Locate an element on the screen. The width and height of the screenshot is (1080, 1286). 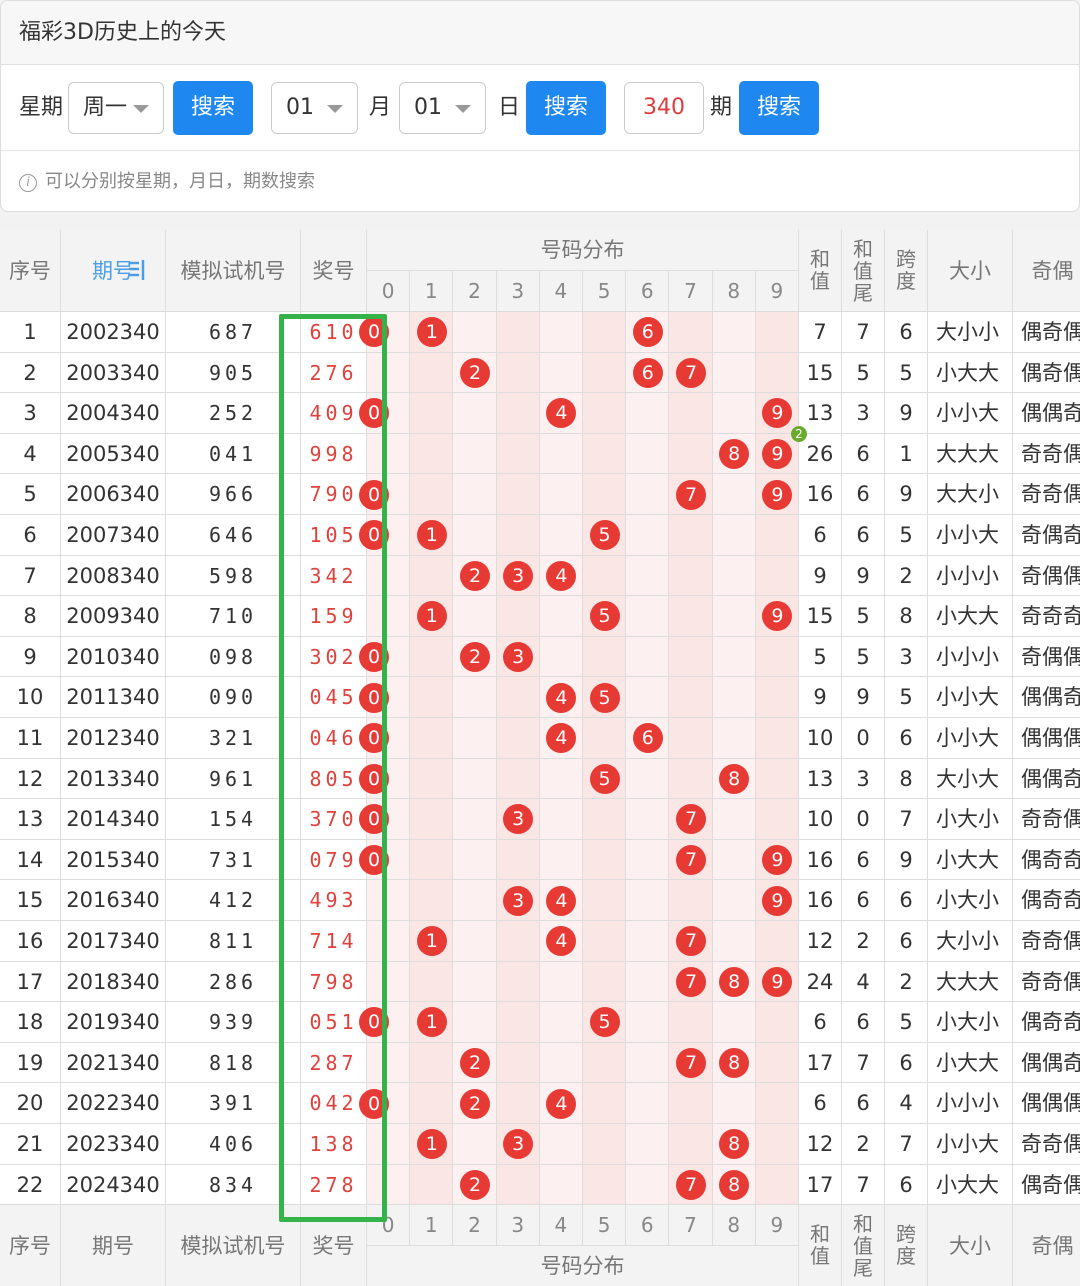
month-select: 01 is located at coordinates (314, 108).